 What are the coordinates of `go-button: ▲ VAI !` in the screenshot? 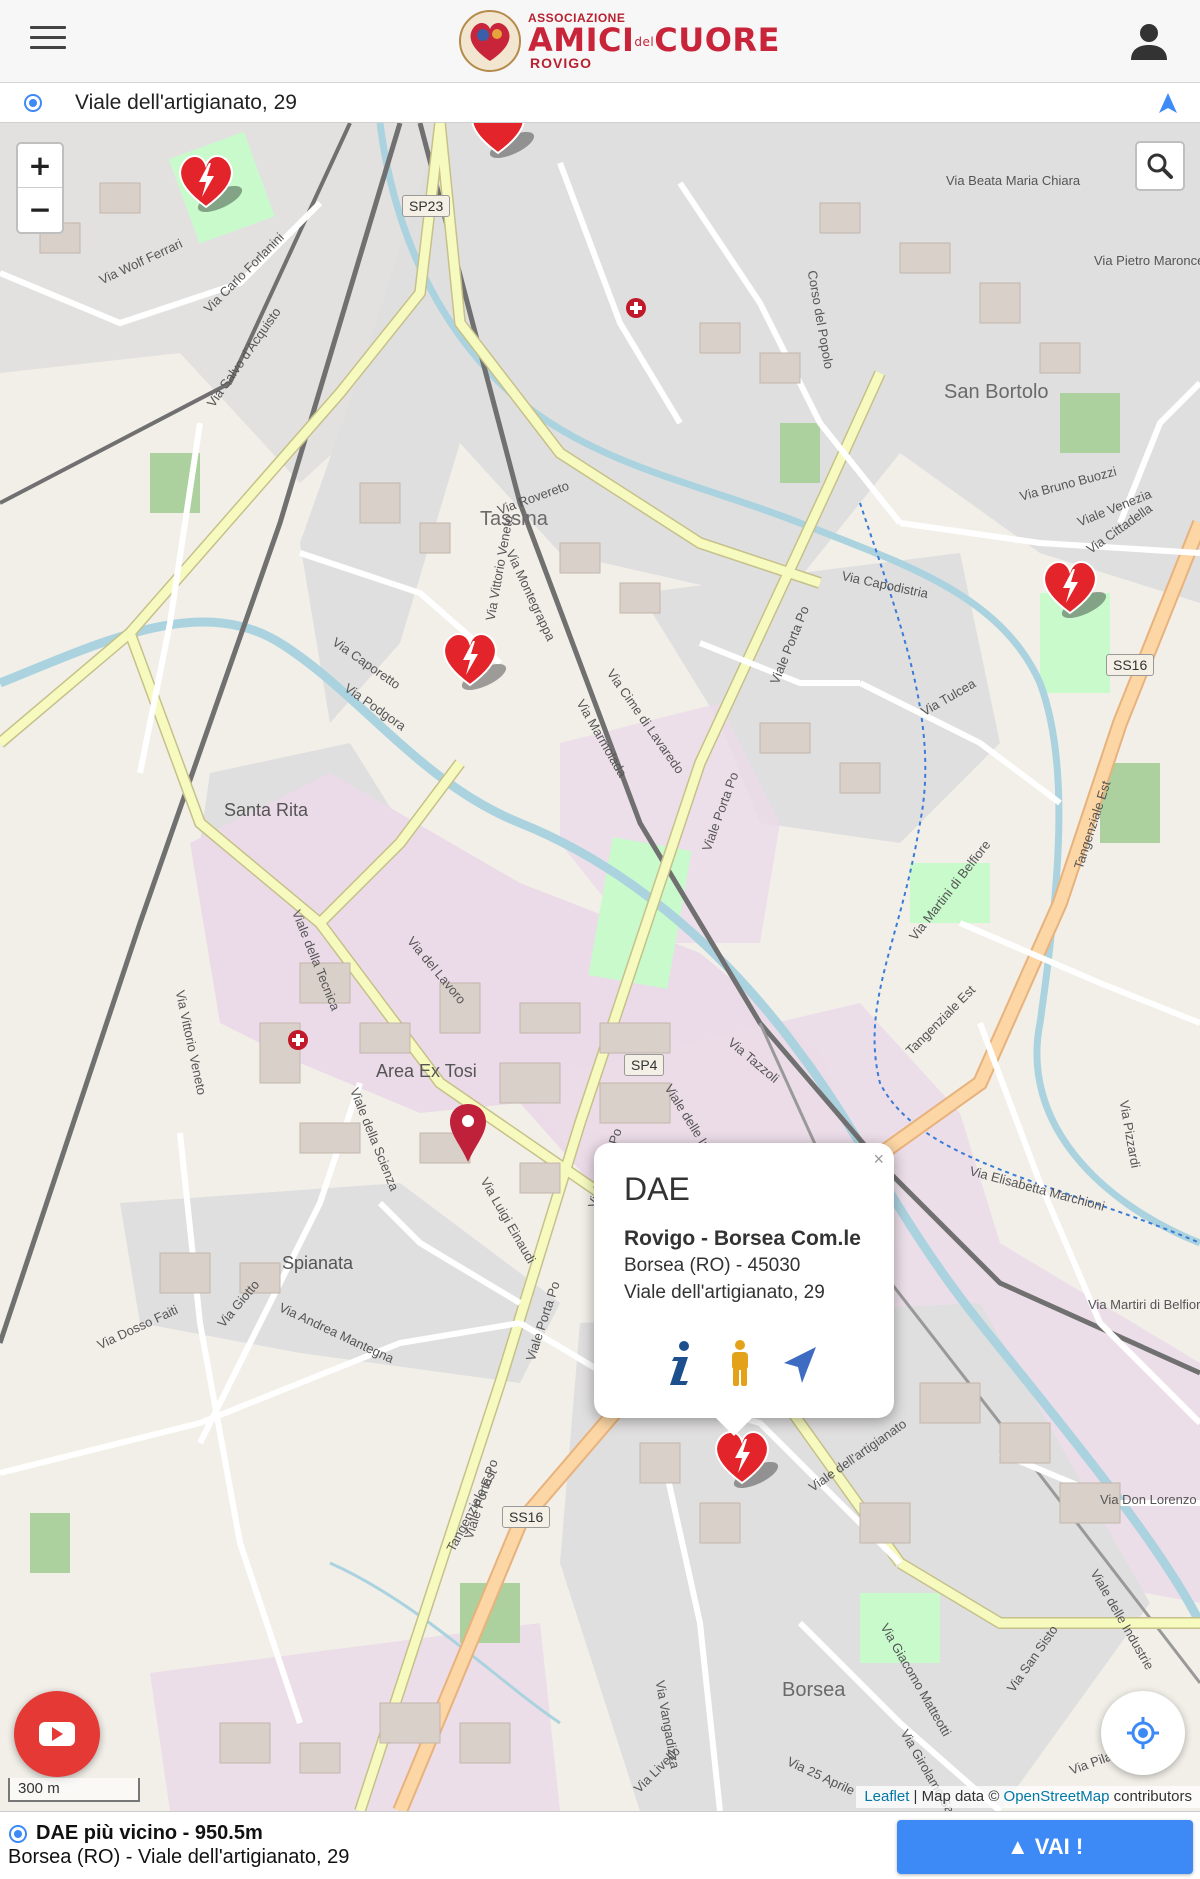 It's located at (1045, 1847).